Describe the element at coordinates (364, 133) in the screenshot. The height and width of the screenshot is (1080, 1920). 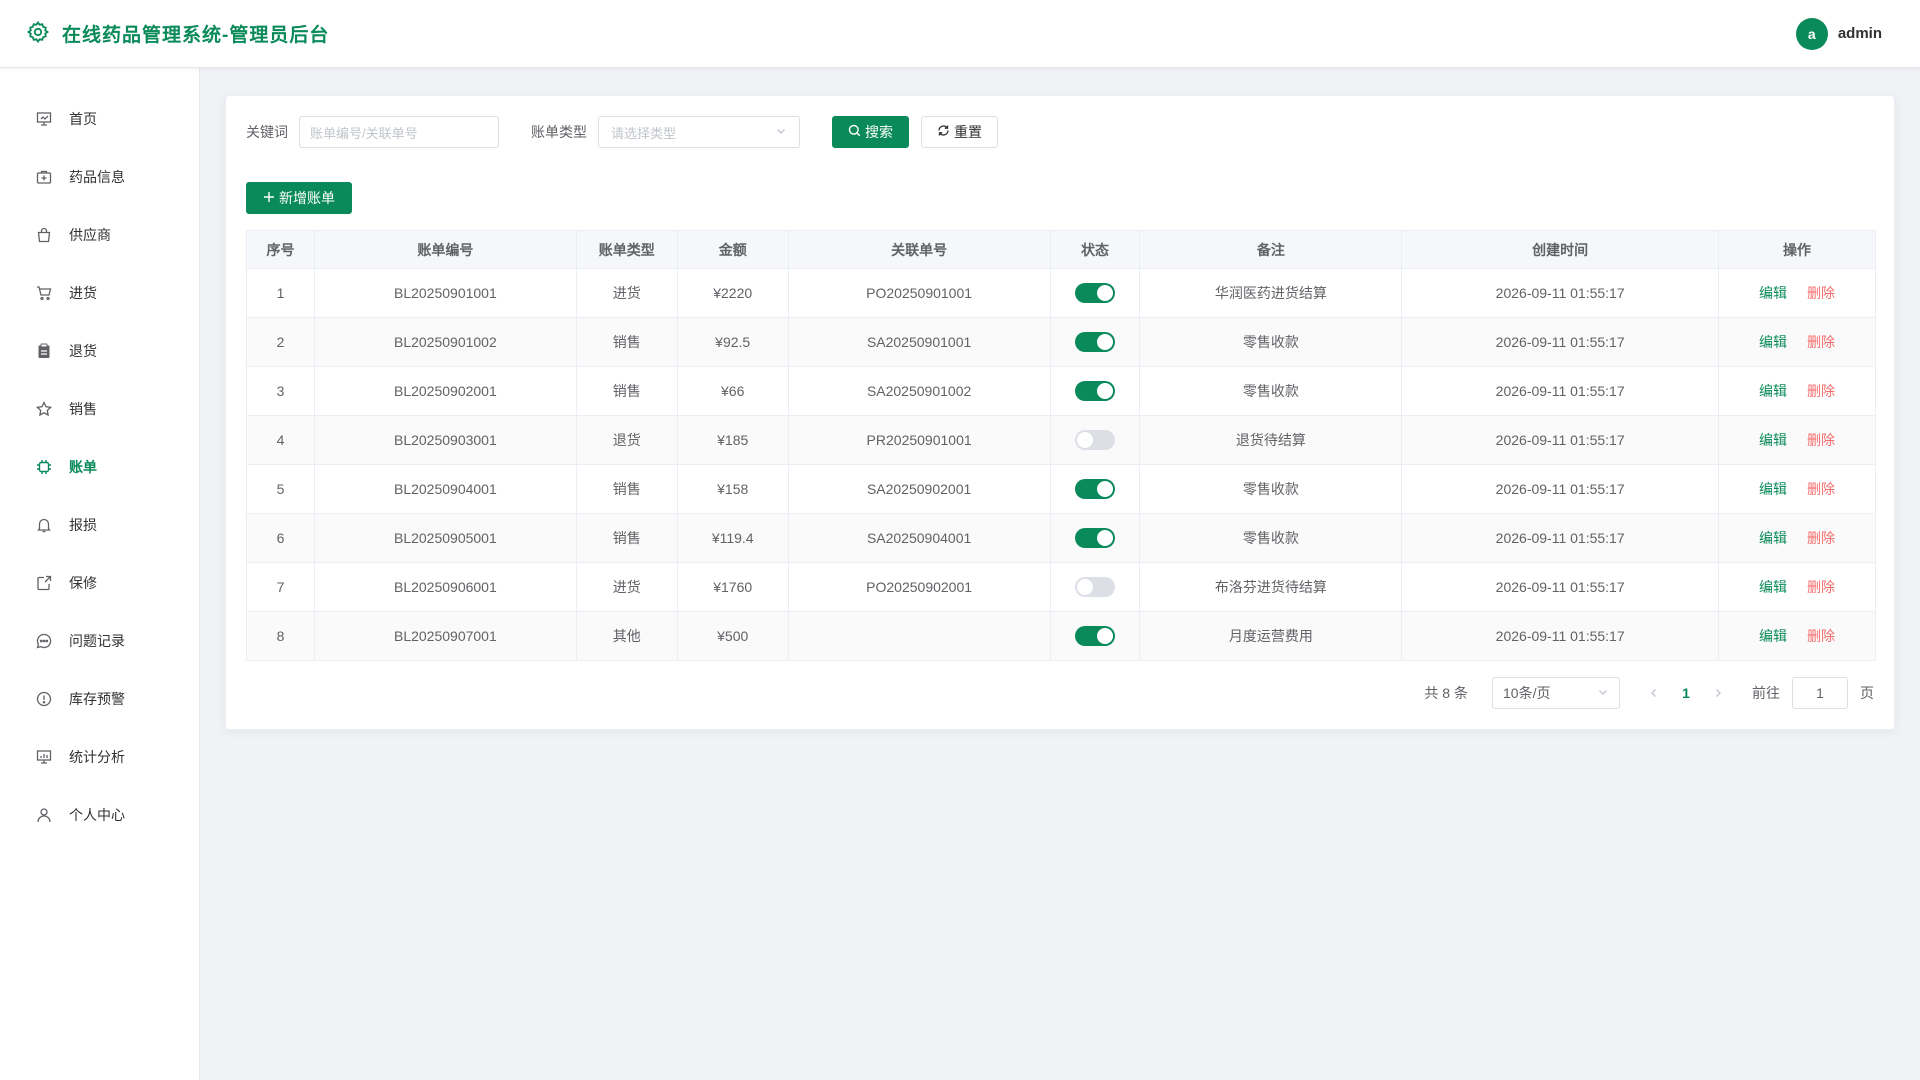
I see `keyword-placeholder: 账单编号/关联单号` at that location.